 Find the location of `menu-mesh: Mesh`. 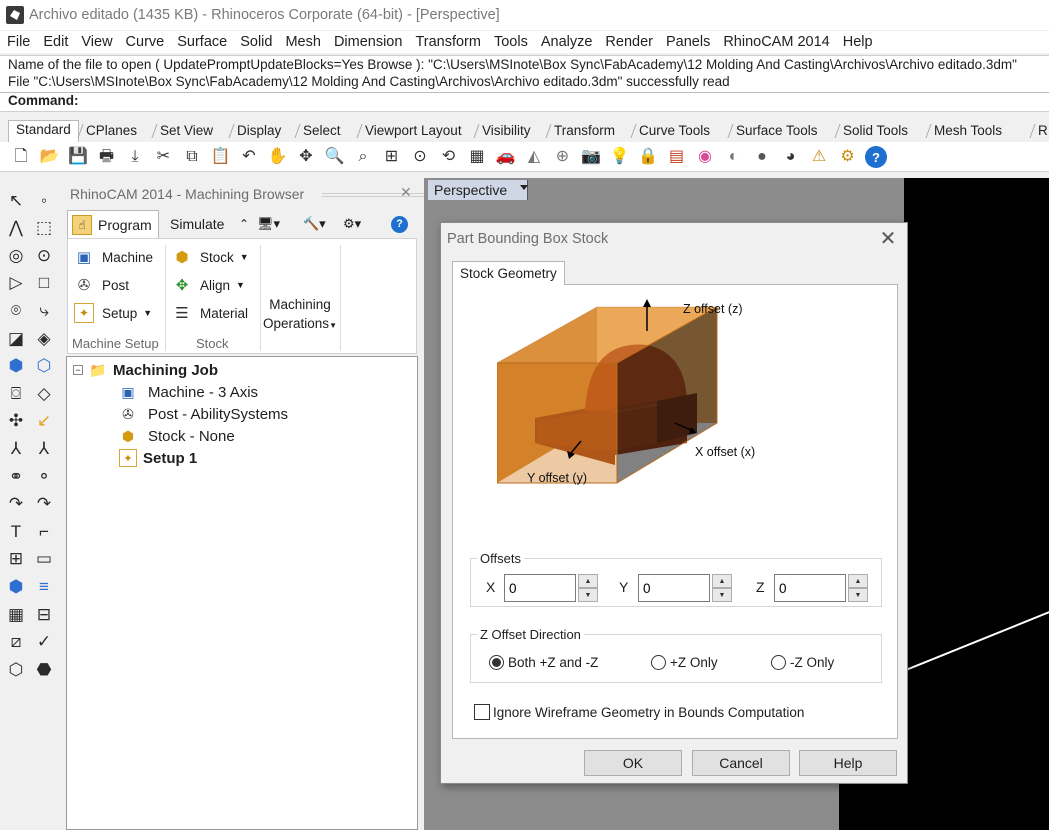

menu-mesh: Mesh is located at coordinates (302, 42).